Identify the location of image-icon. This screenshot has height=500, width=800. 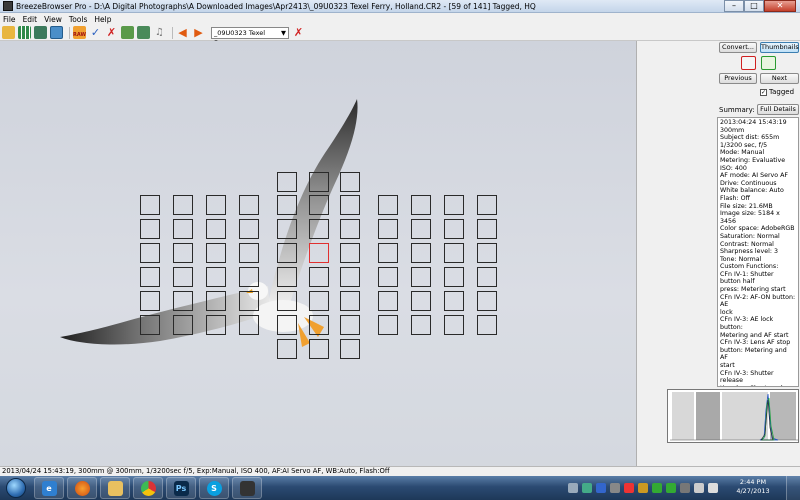
(127, 32).